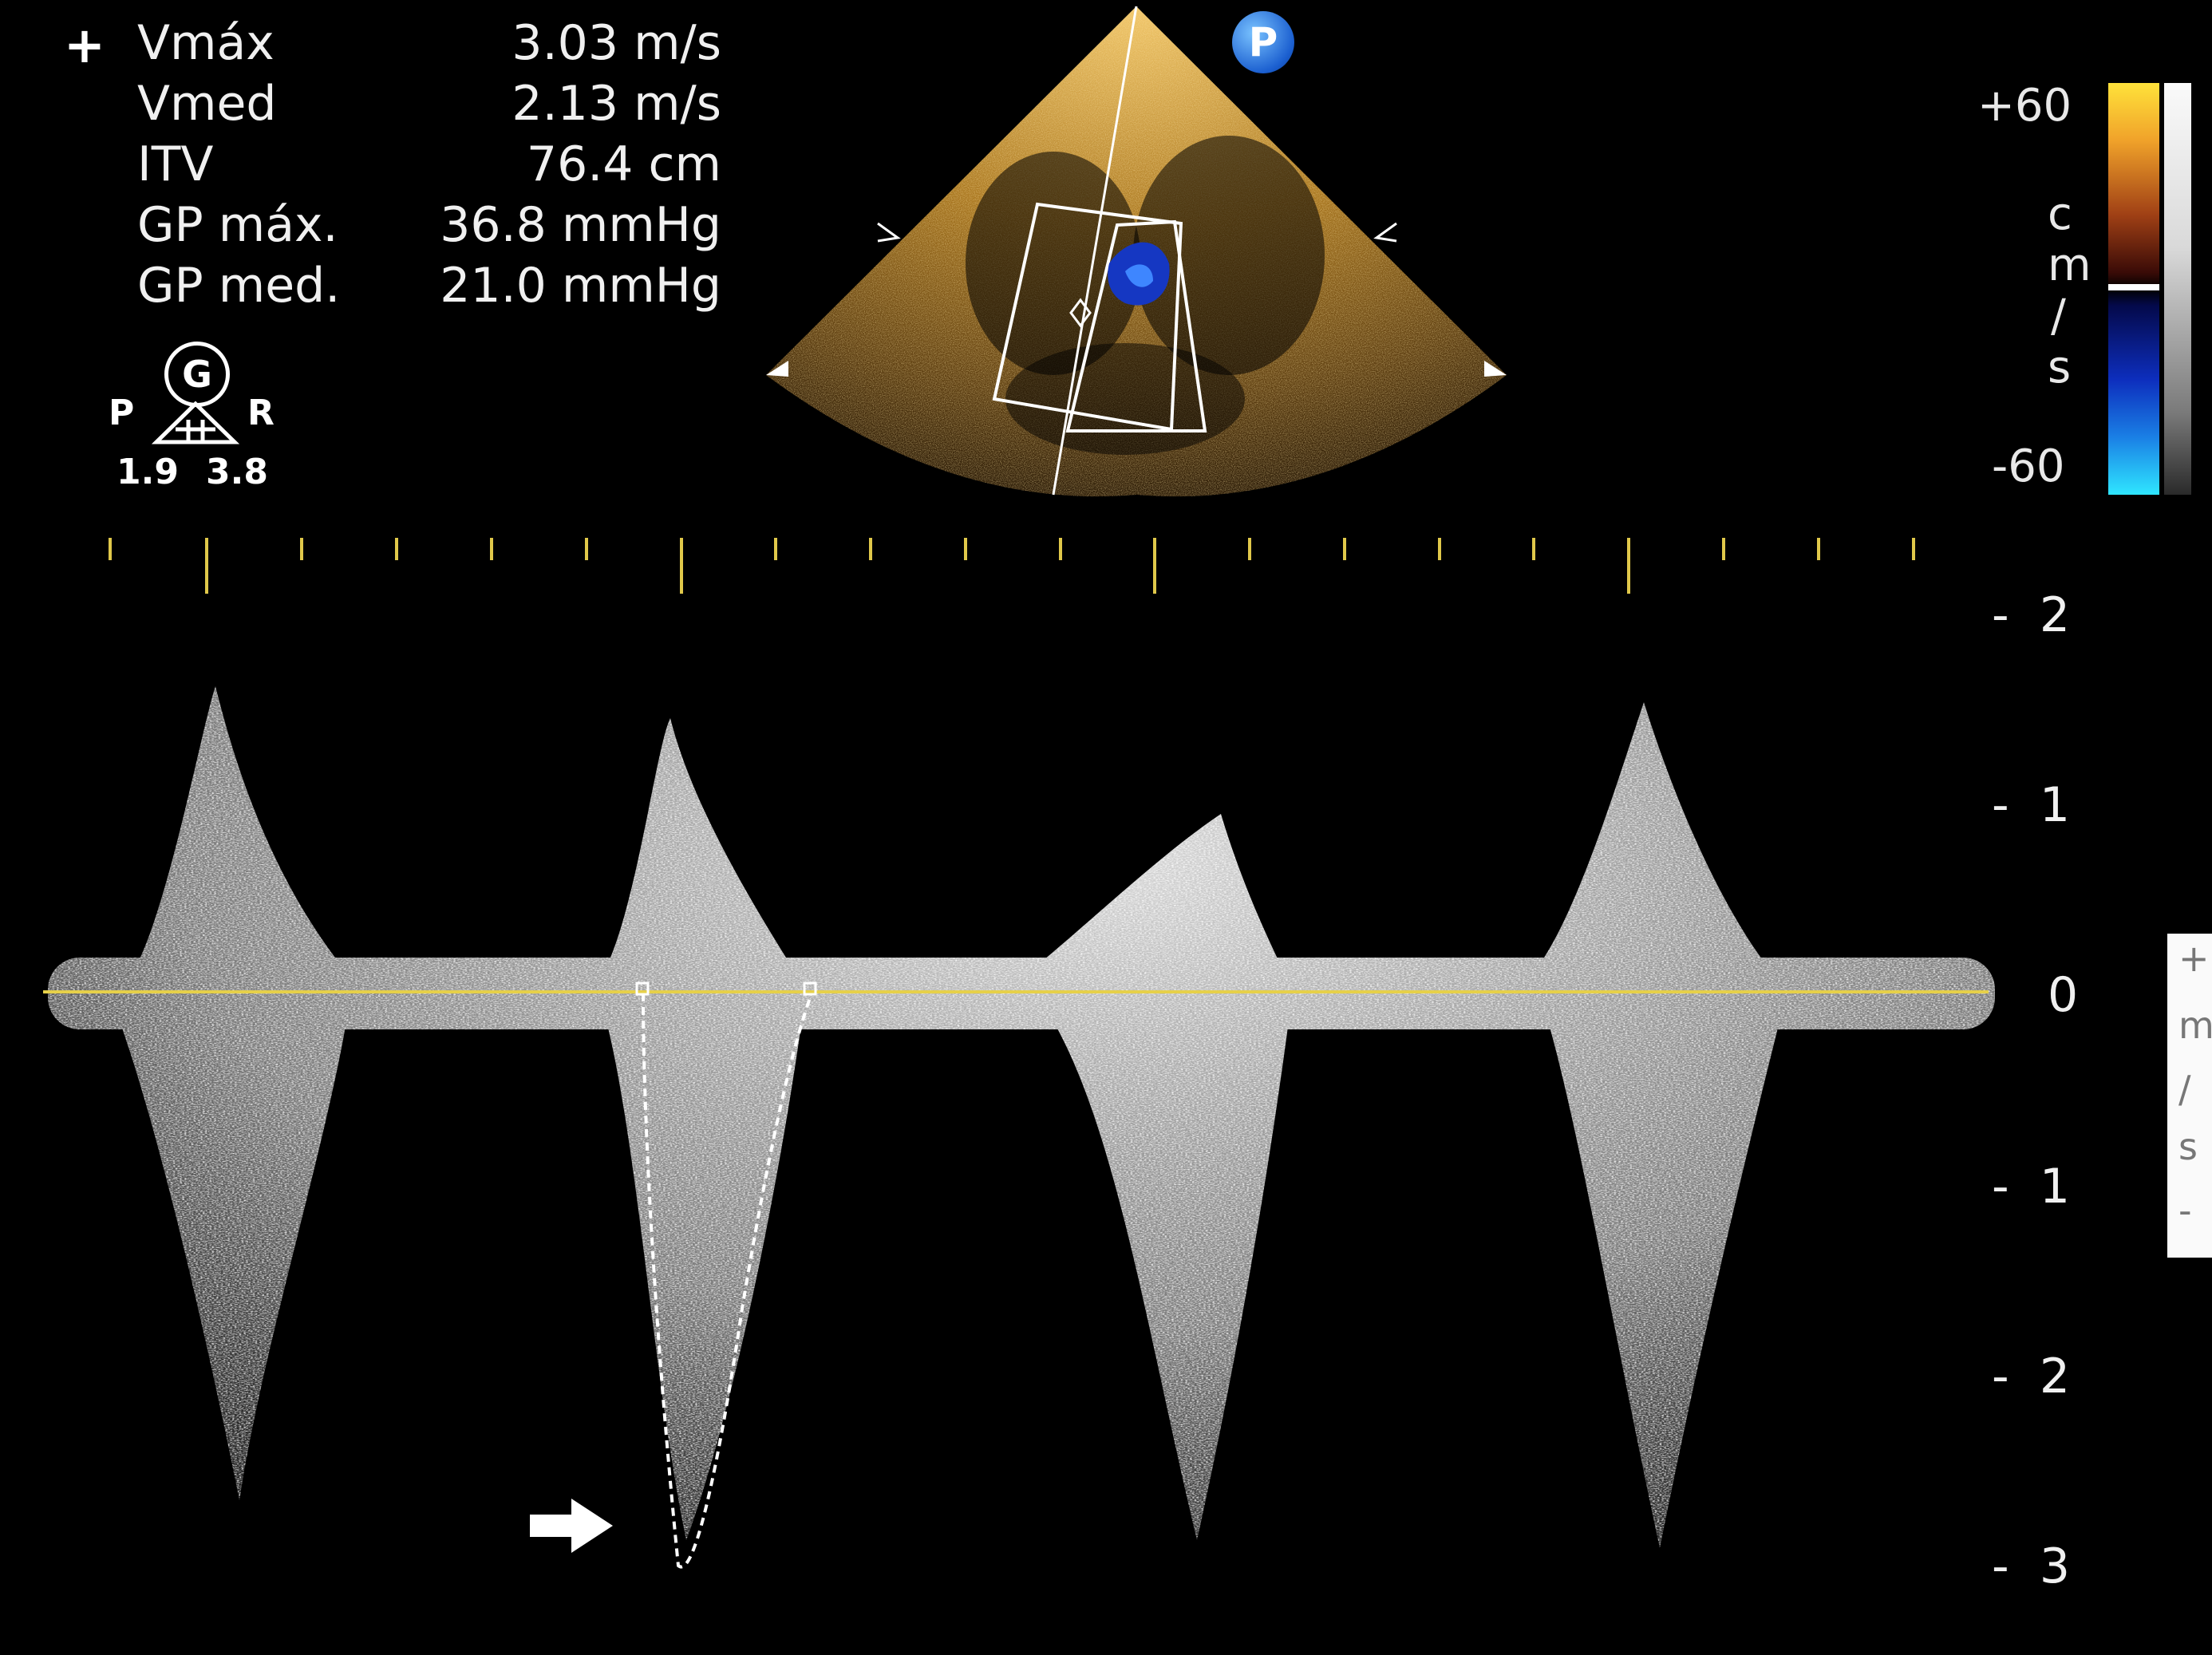 This screenshot has height=1655, width=2212. What do you see at coordinates (1263, 42) in the screenshot?
I see `probe-badge-icon: P` at bounding box center [1263, 42].